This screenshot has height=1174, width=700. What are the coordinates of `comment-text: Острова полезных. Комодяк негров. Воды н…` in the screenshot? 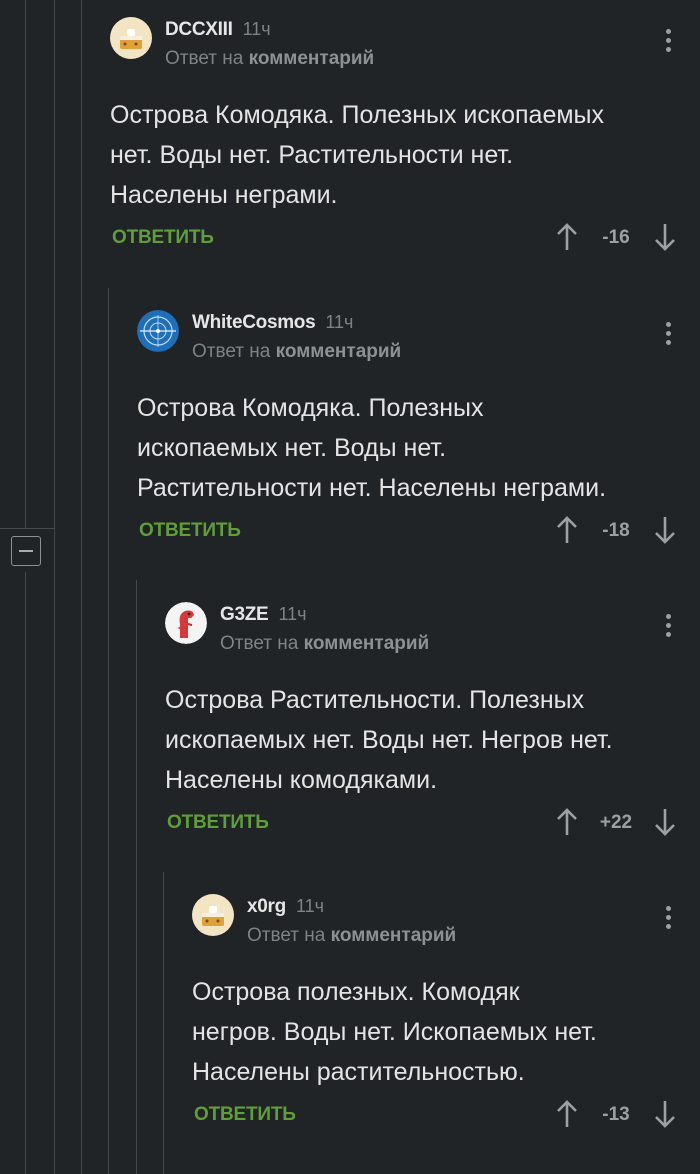 It's located at (394, 1032).